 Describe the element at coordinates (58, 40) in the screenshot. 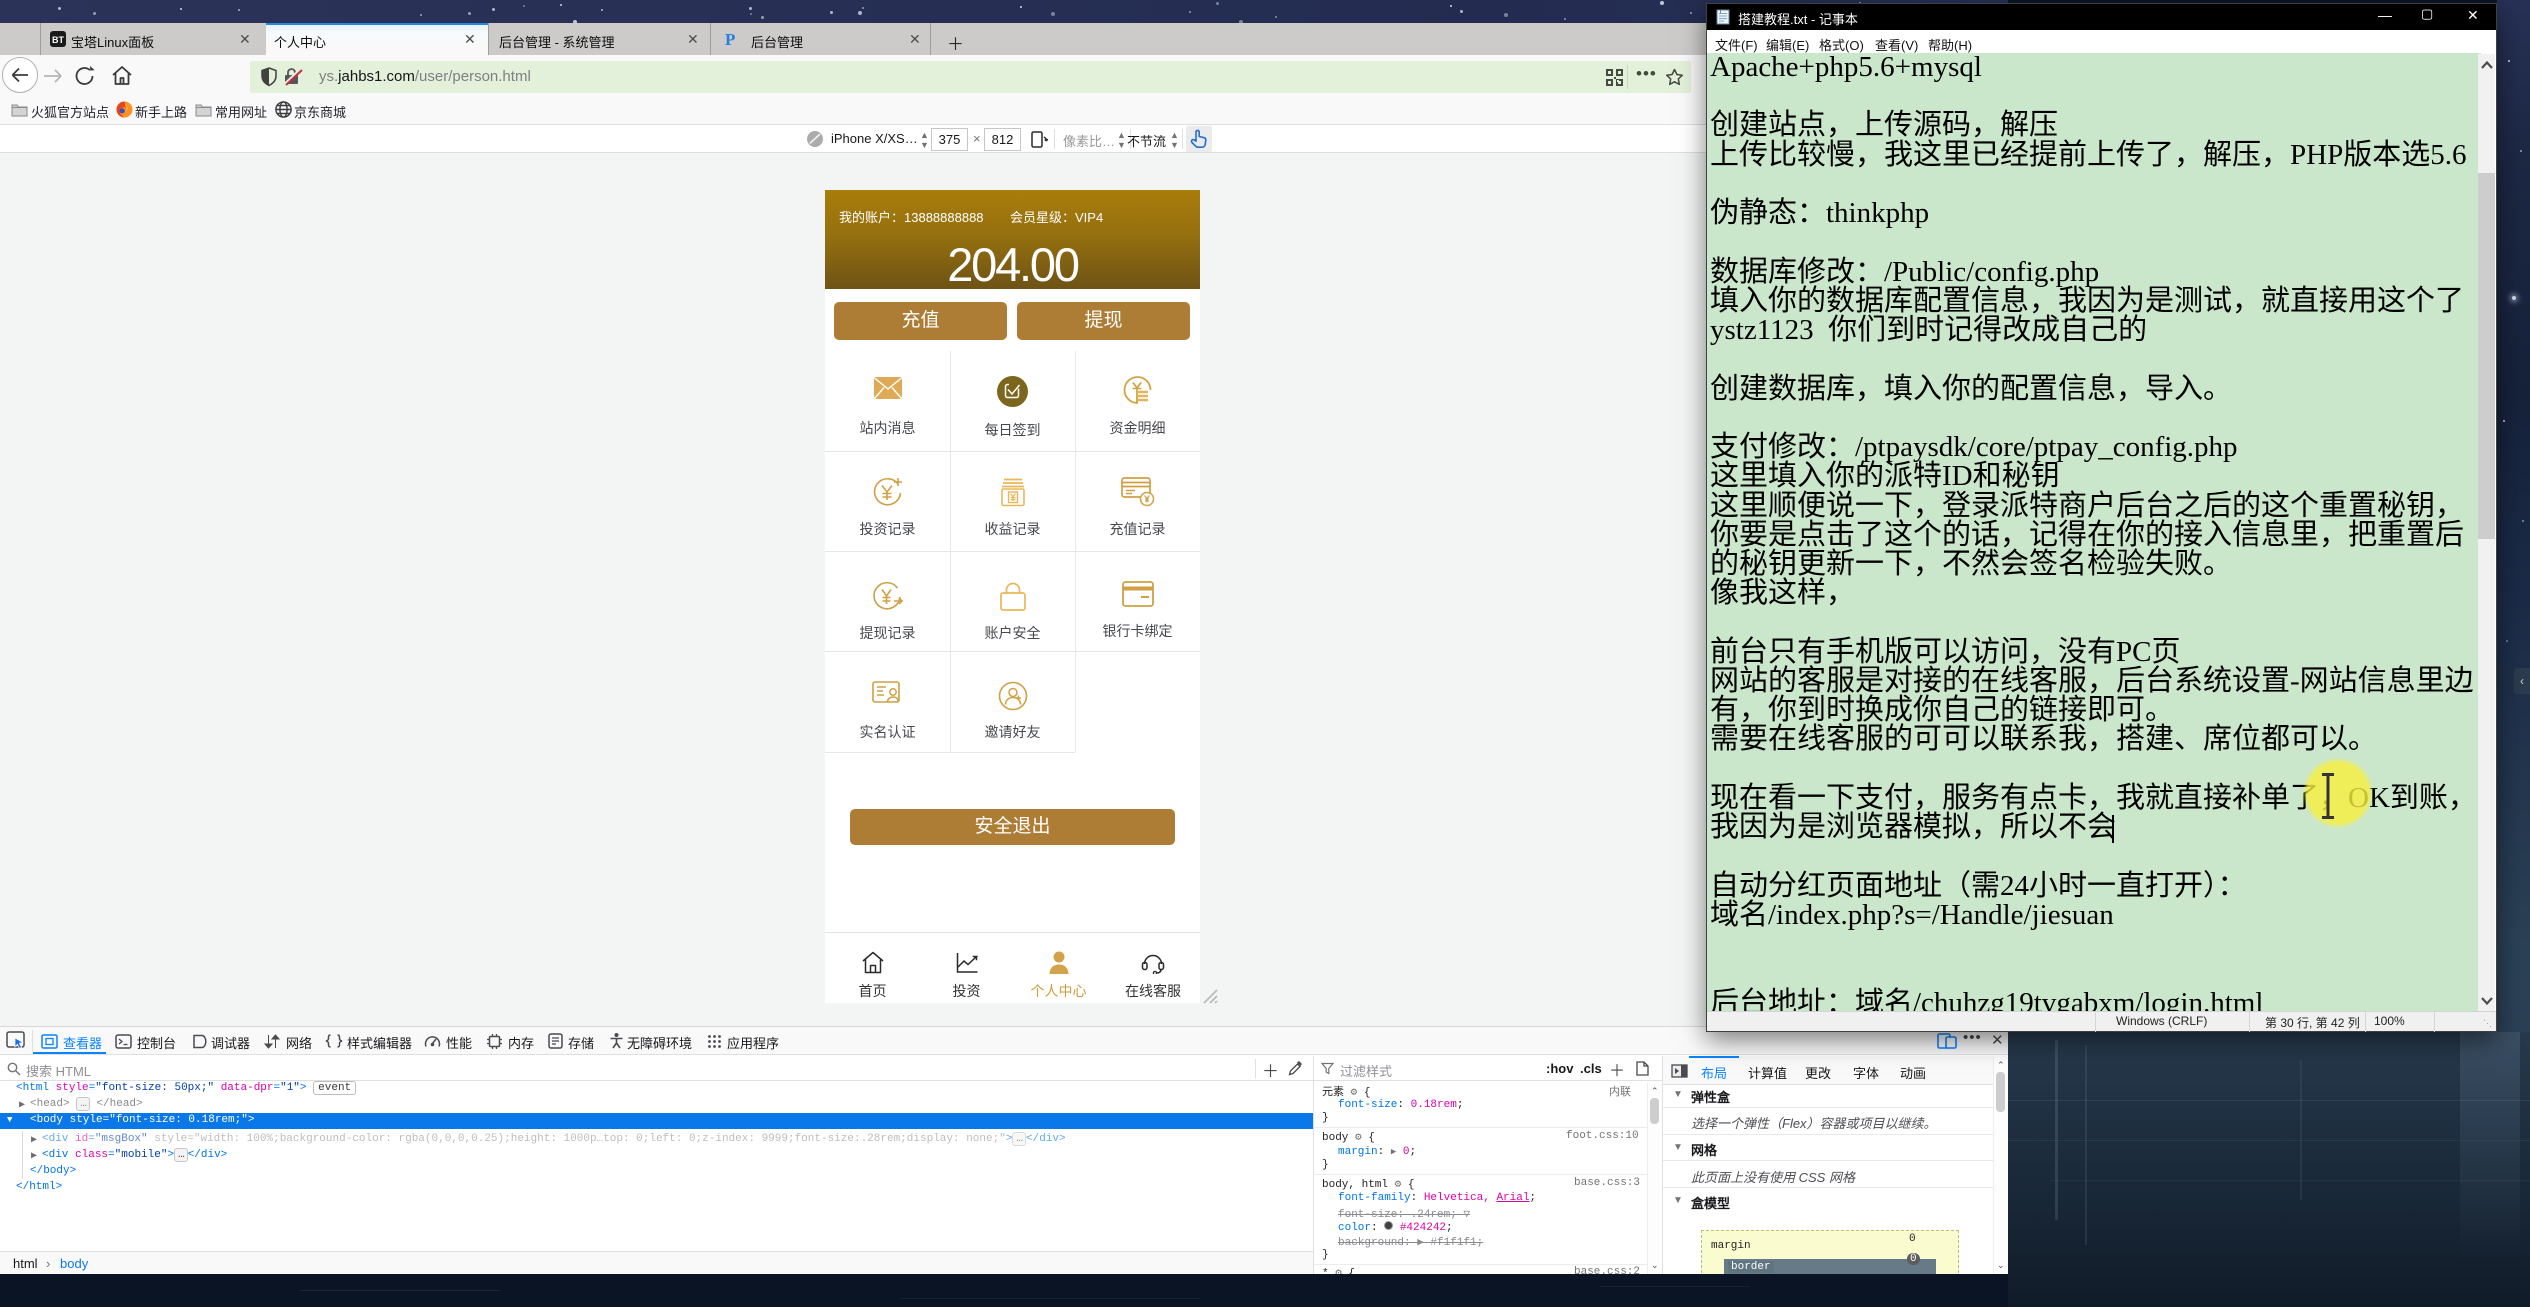

I see `svg-text: BT` at that location.